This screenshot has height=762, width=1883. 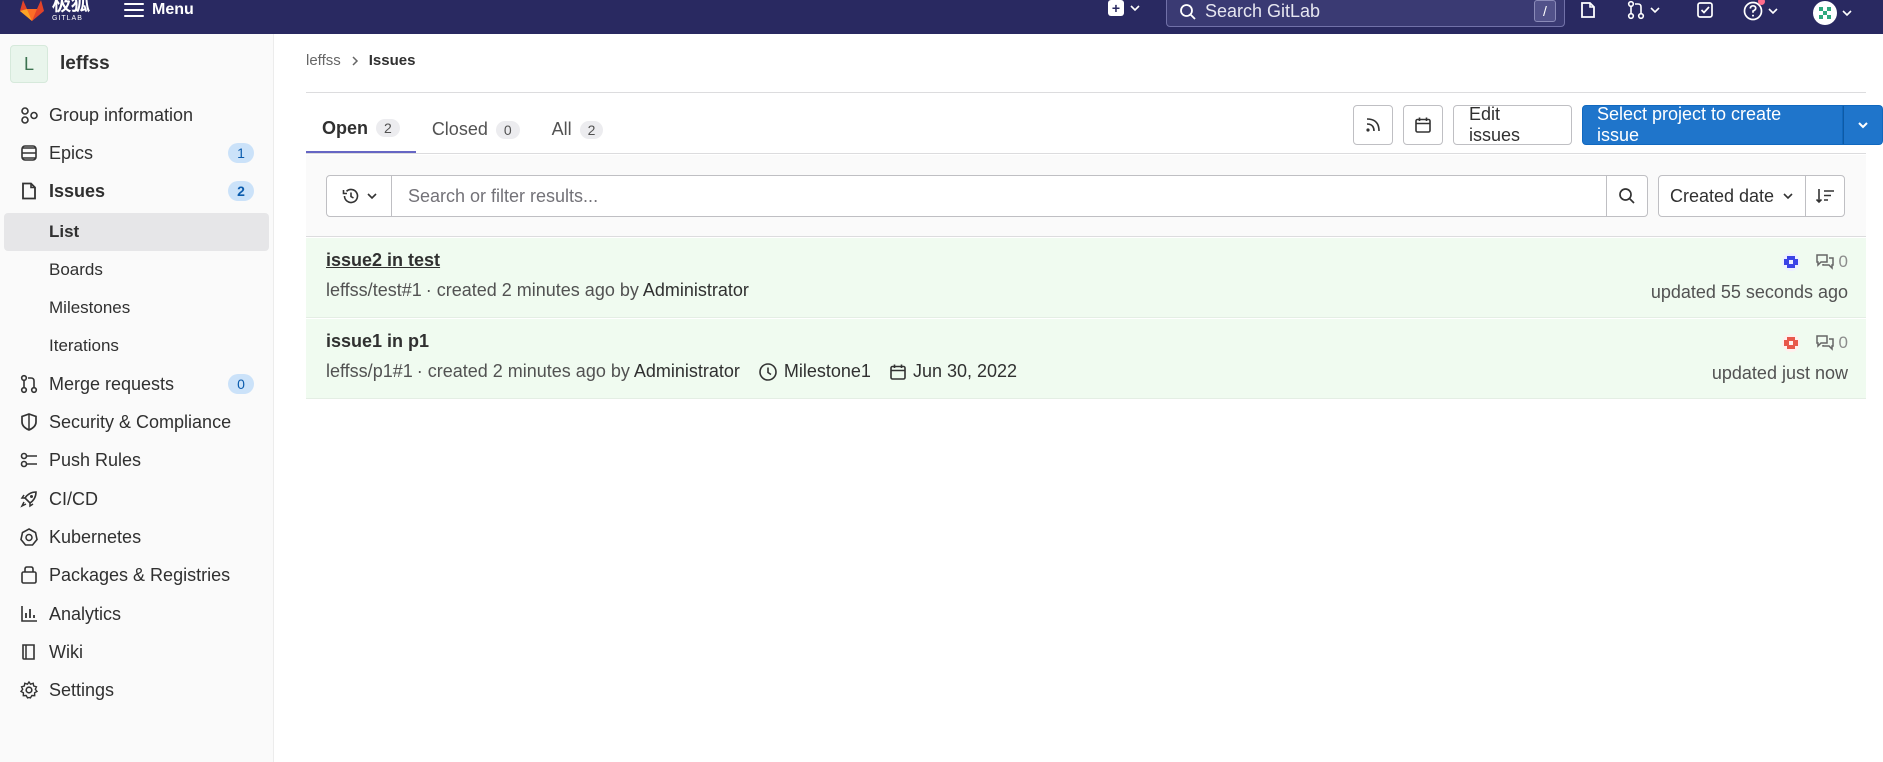 I want to click on group-name: leffss, so click(x=85, y=63).